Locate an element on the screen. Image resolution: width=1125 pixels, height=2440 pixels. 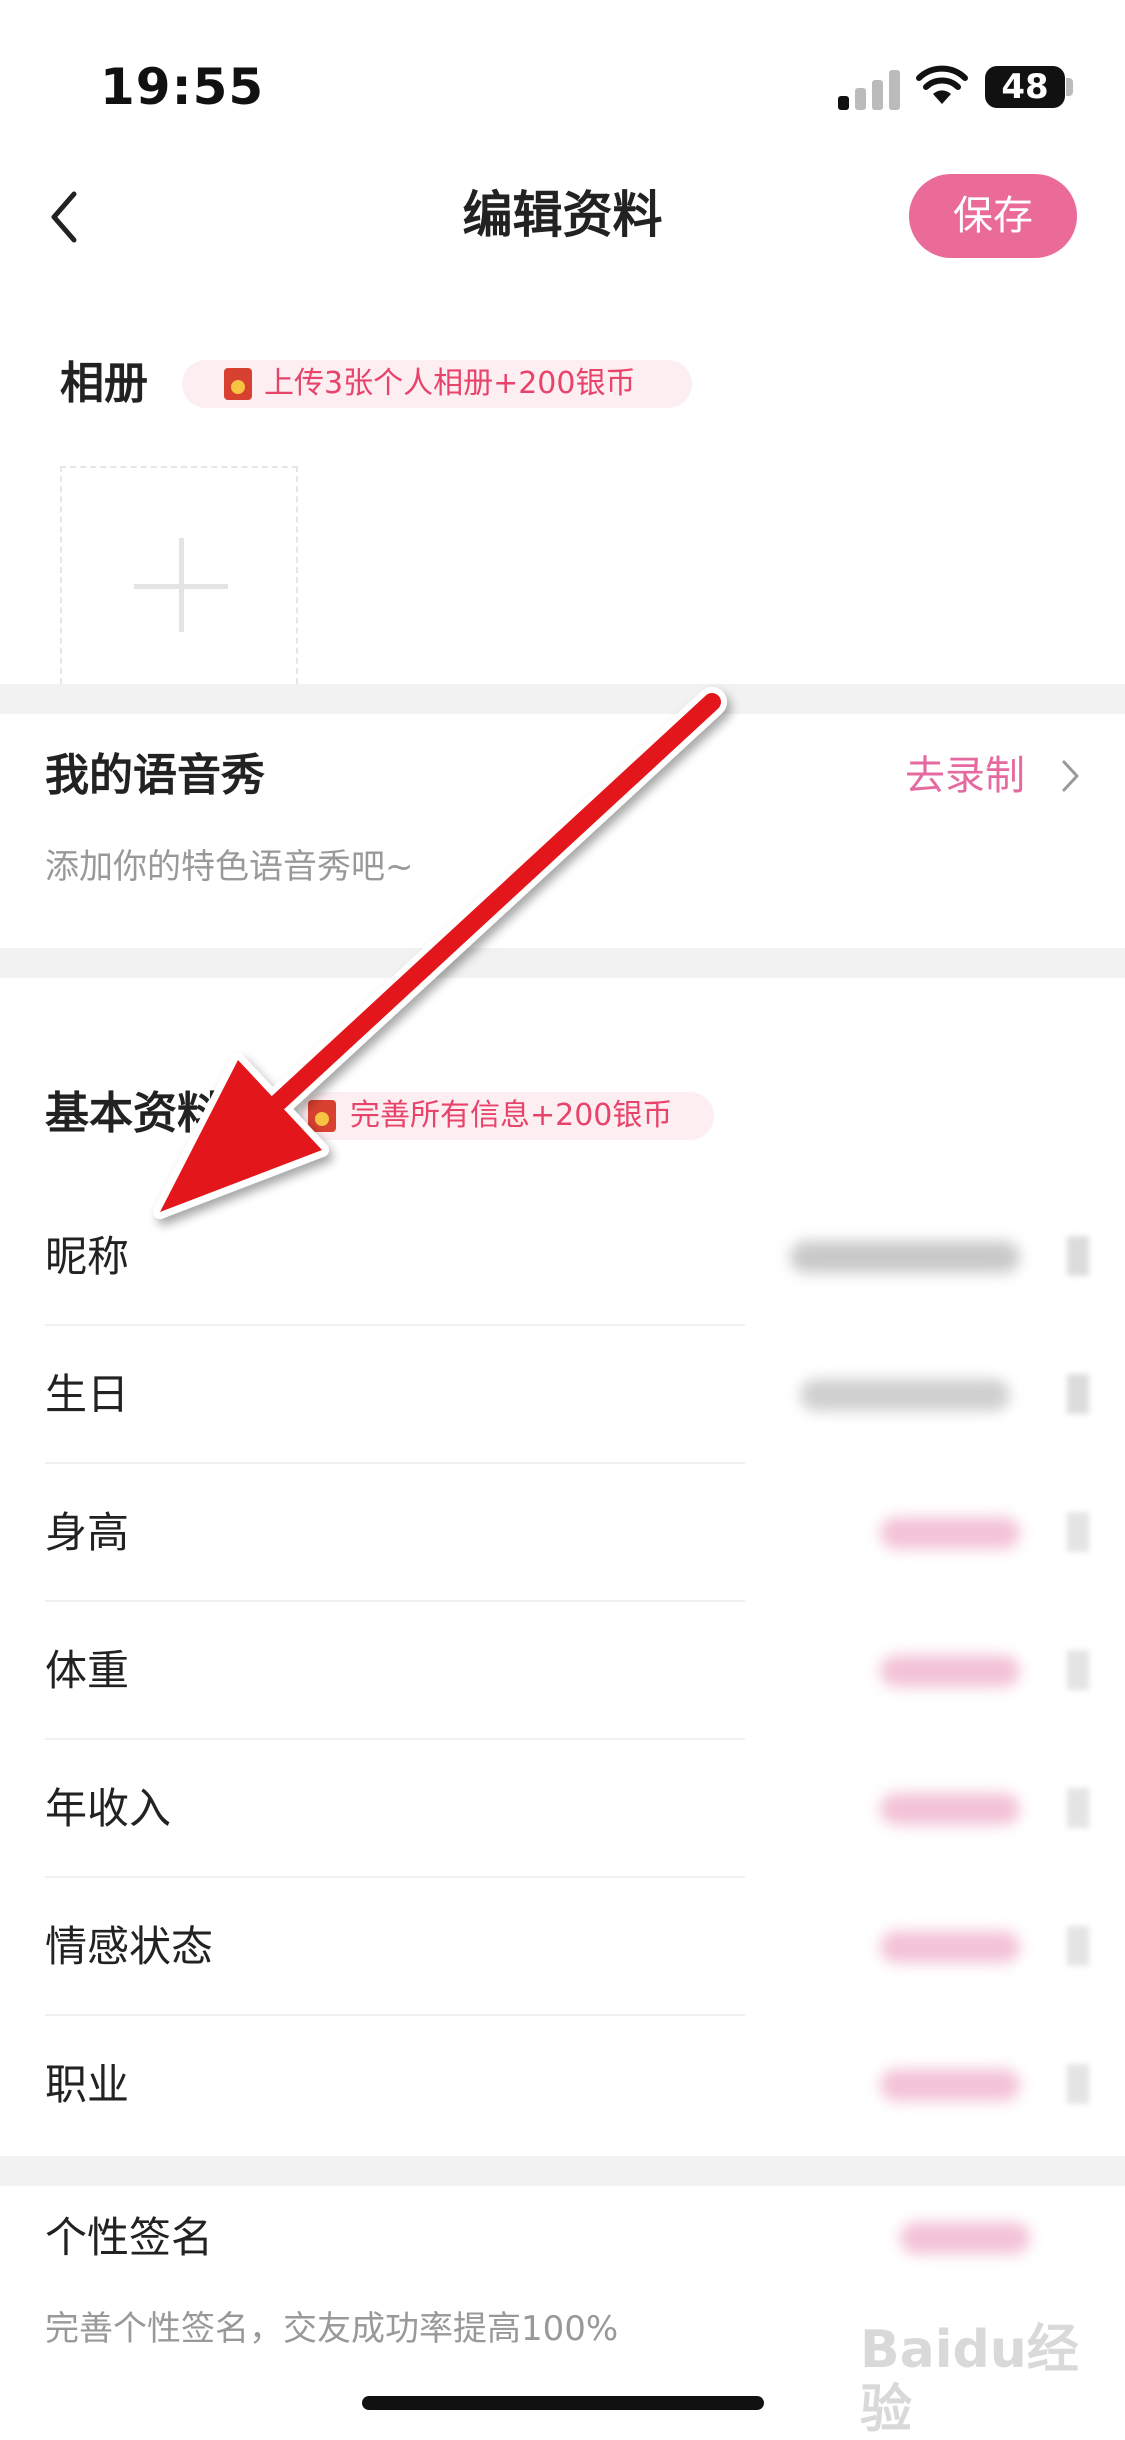
row-height: 身高 is located at coordinates (562, 1533).